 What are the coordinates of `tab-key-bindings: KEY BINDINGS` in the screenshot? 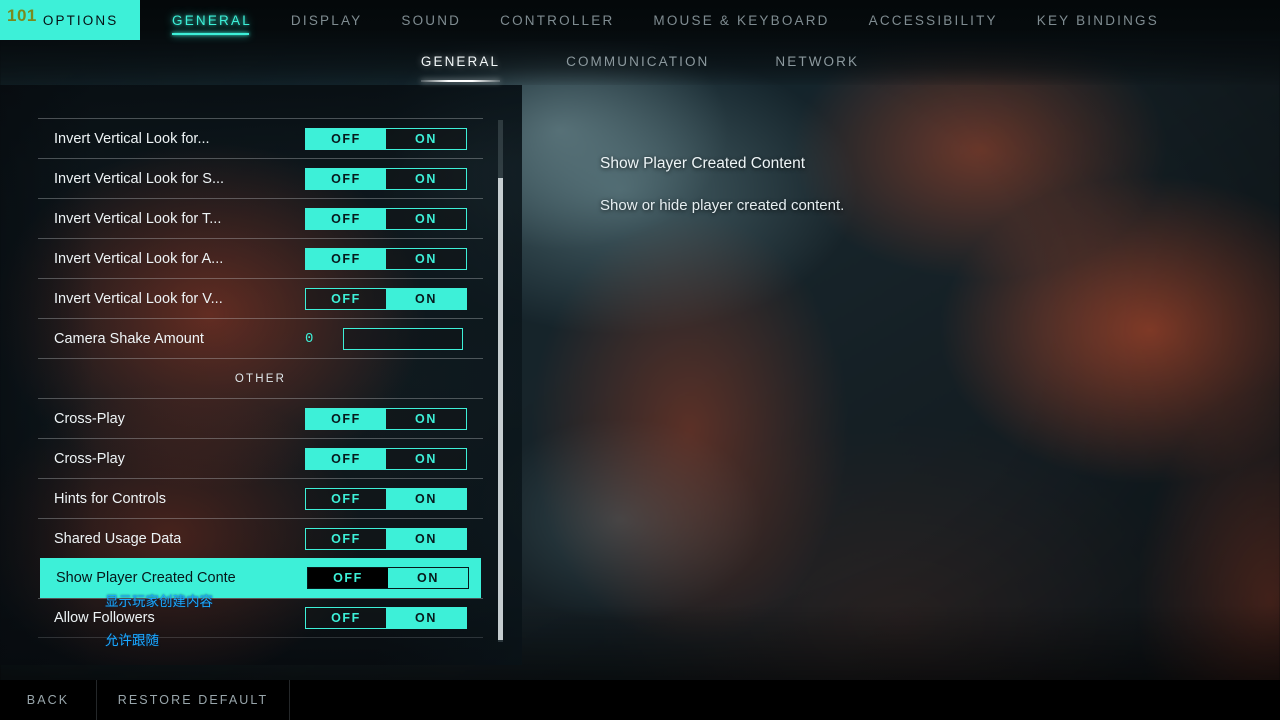 It's located at (1098, 20).